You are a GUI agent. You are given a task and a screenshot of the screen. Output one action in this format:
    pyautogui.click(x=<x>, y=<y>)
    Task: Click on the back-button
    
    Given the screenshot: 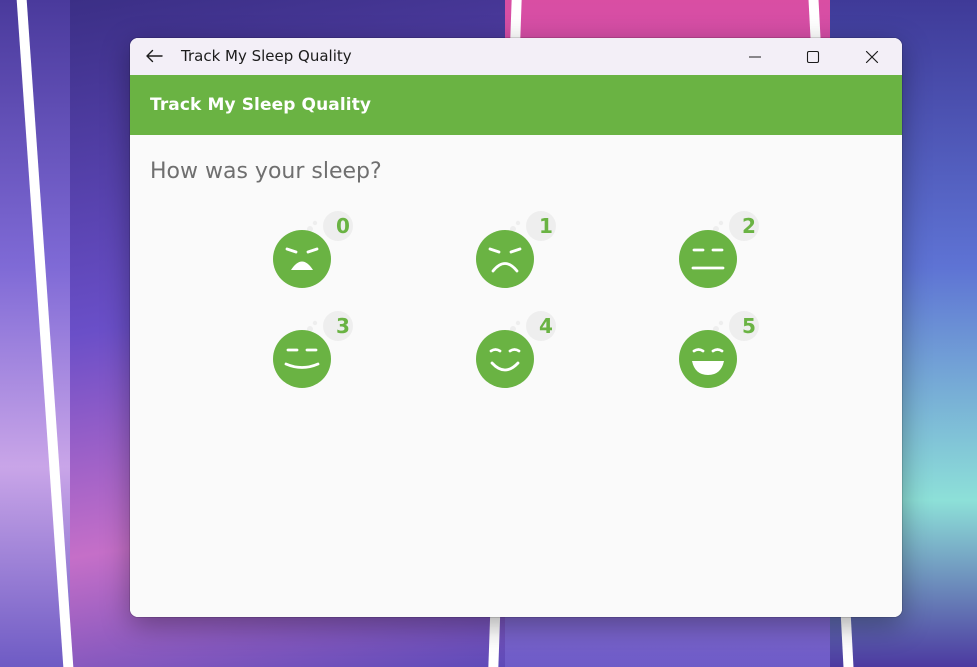 What is the action you would take?
    pyautogui.click(x=154, y=56)
    